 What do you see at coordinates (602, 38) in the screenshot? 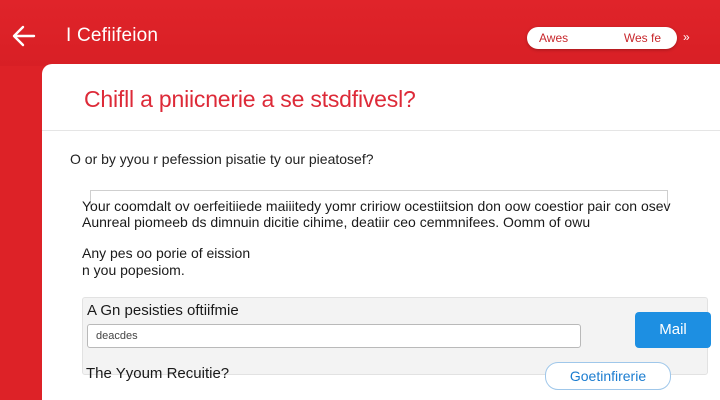
I see `header-toggle-pill: Awes Wes fe` at bounding box center [602, 38].